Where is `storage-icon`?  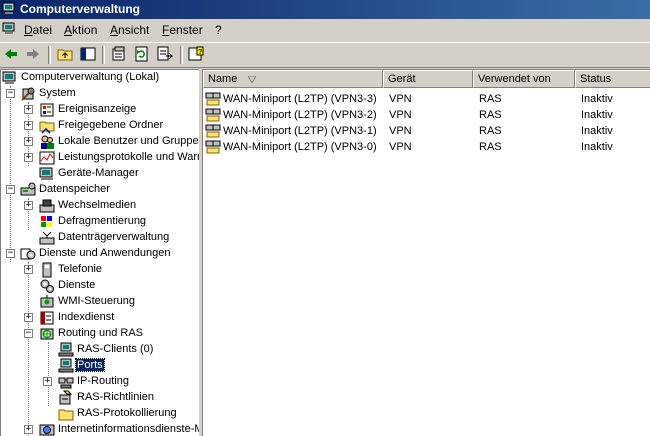 storage-icon is located at coordinates (28, 189).